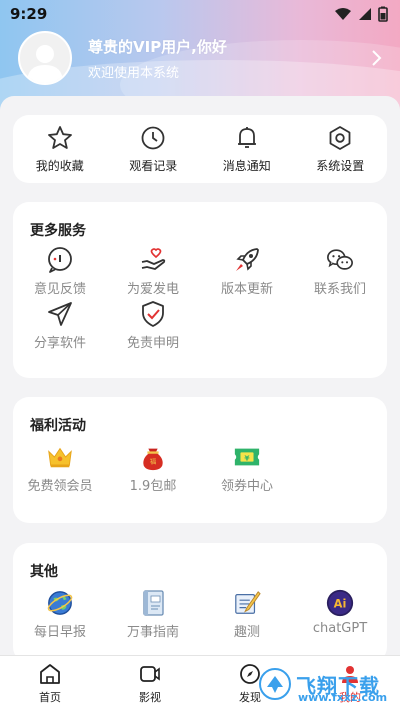  I want to click on service-disclaimer: 免责申明, so click(153, 325).